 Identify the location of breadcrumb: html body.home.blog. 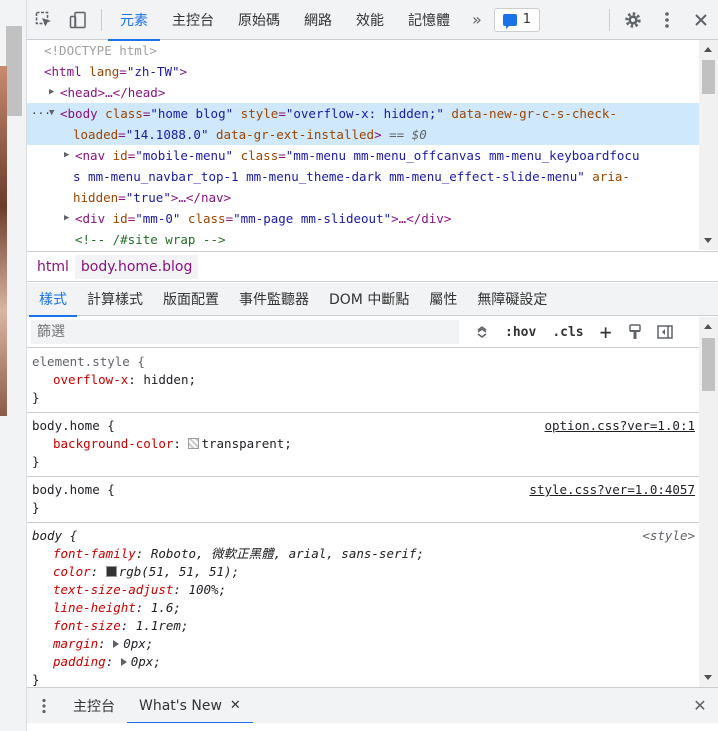
(372, 266).